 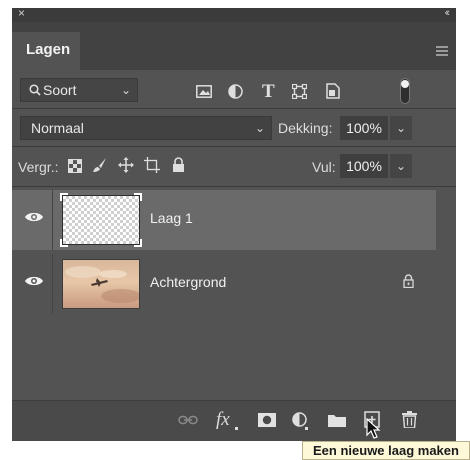 I want to click on search-icon, so click(x=35, y=90).